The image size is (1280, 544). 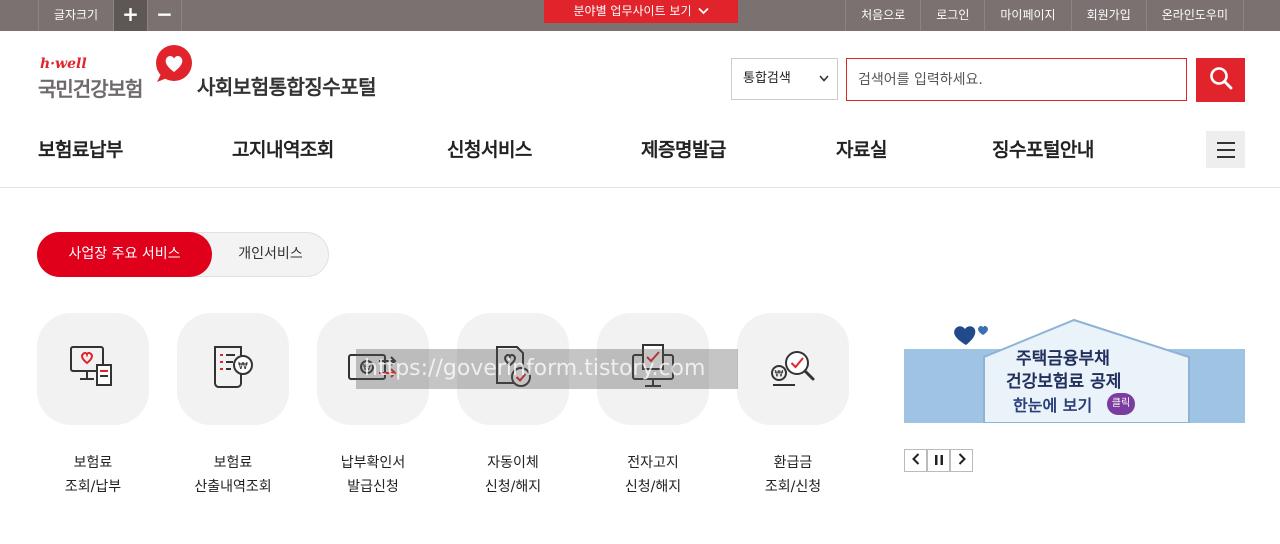 What do you see at coordinates (80, 148) in the screenshot?
I see `nav-insurance-payment: 보험료납부` at bounding box center [80, 148].